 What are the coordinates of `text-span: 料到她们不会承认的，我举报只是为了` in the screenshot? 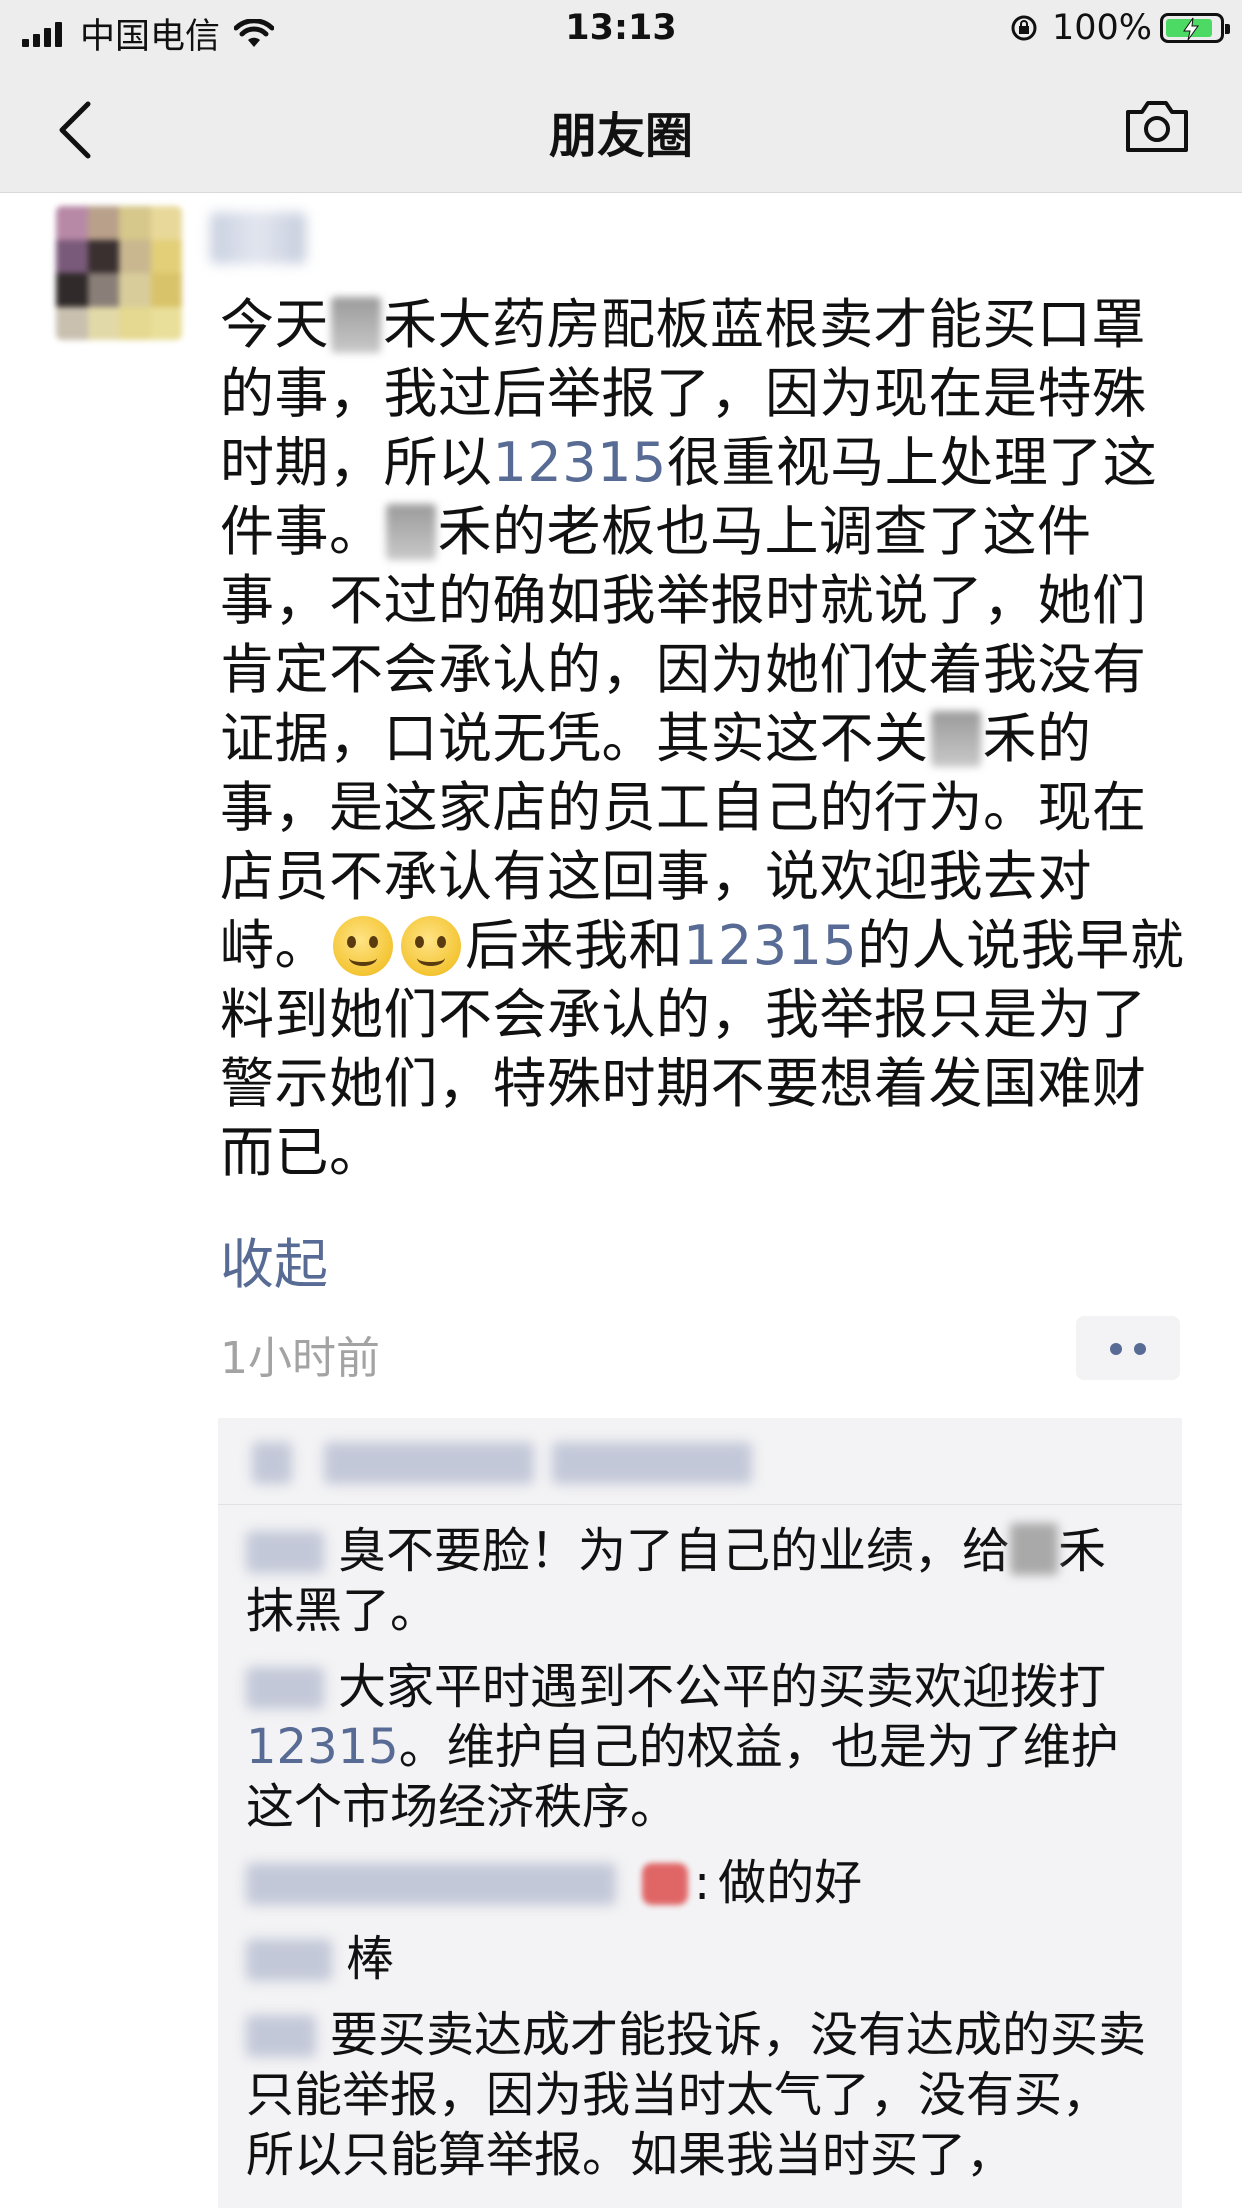 It's located at (683, 1014).